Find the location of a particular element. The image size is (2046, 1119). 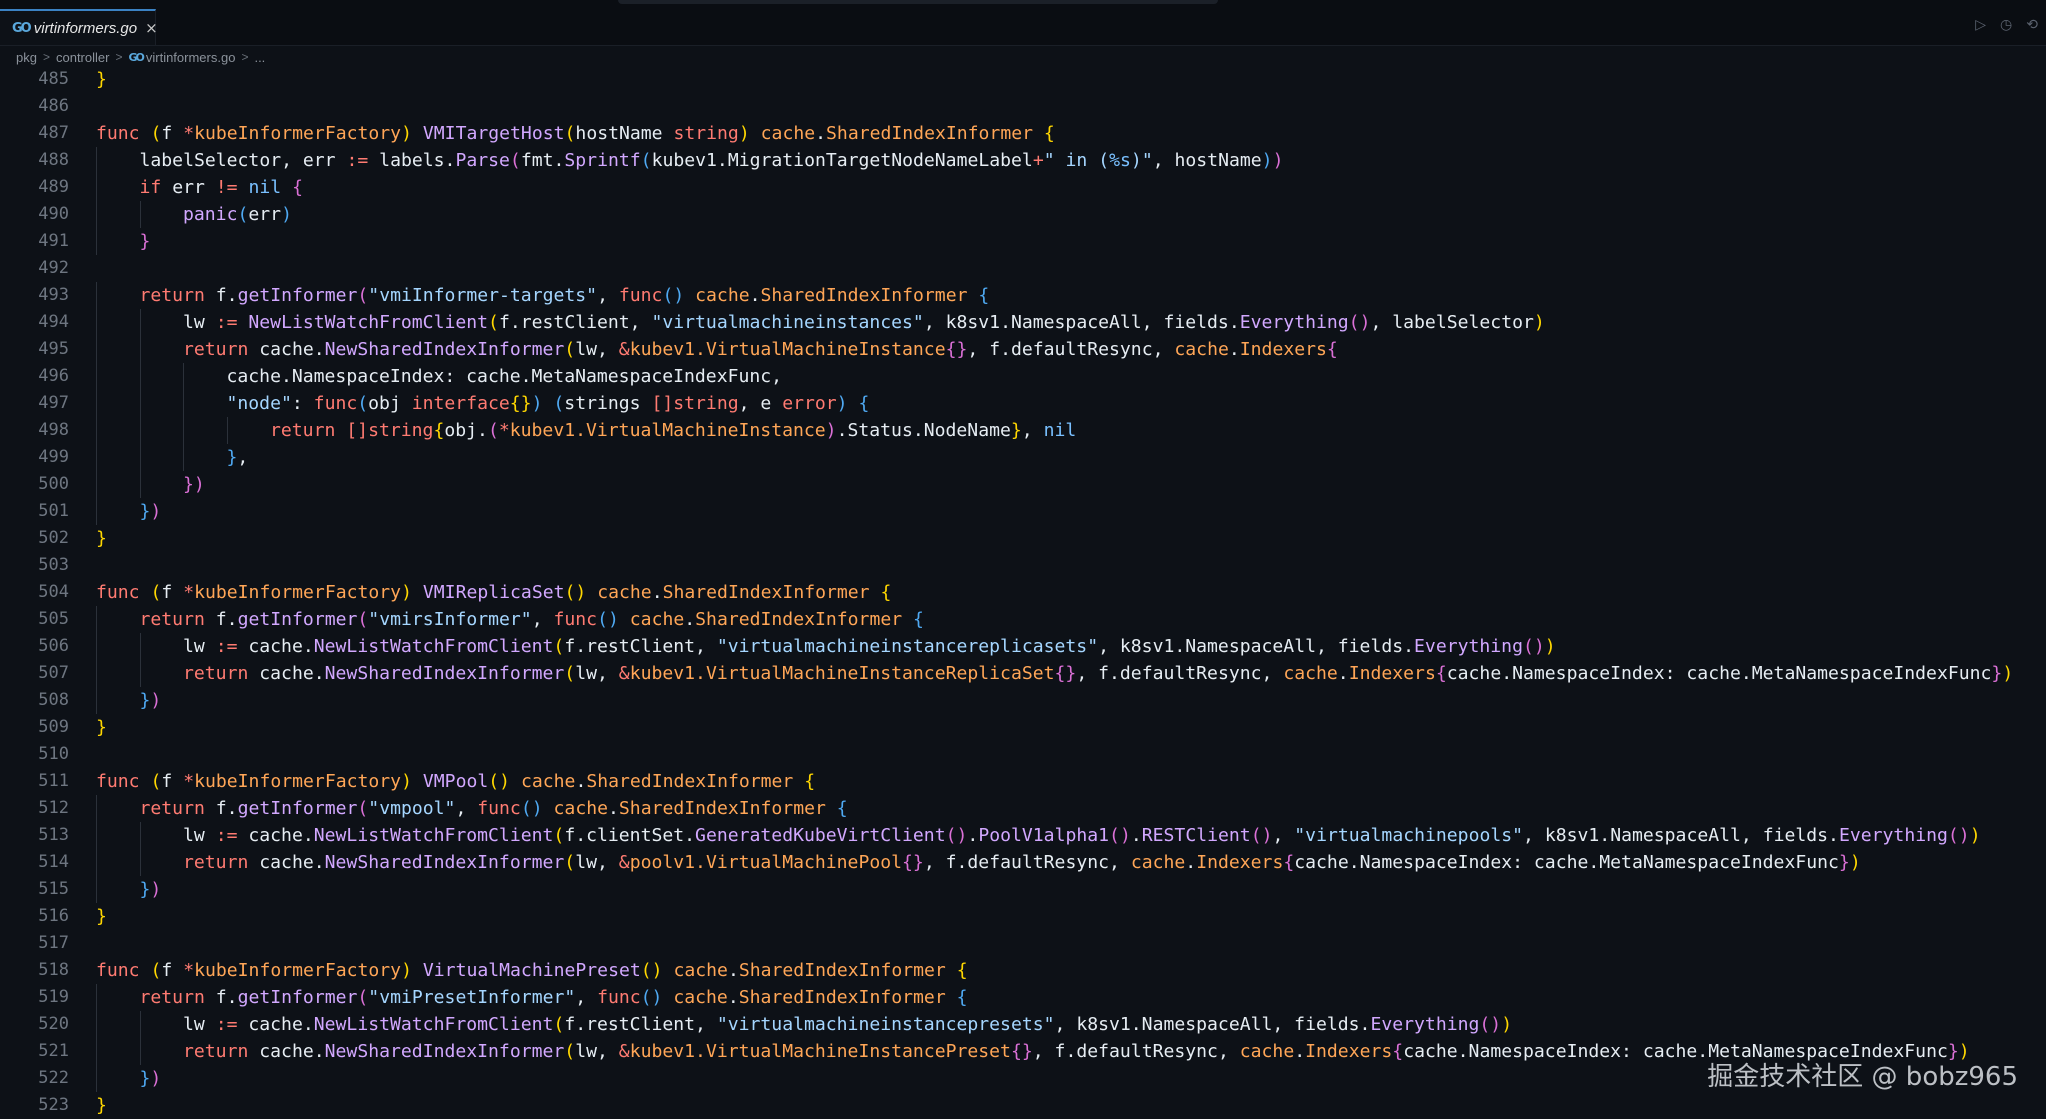

code-token: , k8sv1.NamespaceAll, fields. is located at coordinates (1681, 835).